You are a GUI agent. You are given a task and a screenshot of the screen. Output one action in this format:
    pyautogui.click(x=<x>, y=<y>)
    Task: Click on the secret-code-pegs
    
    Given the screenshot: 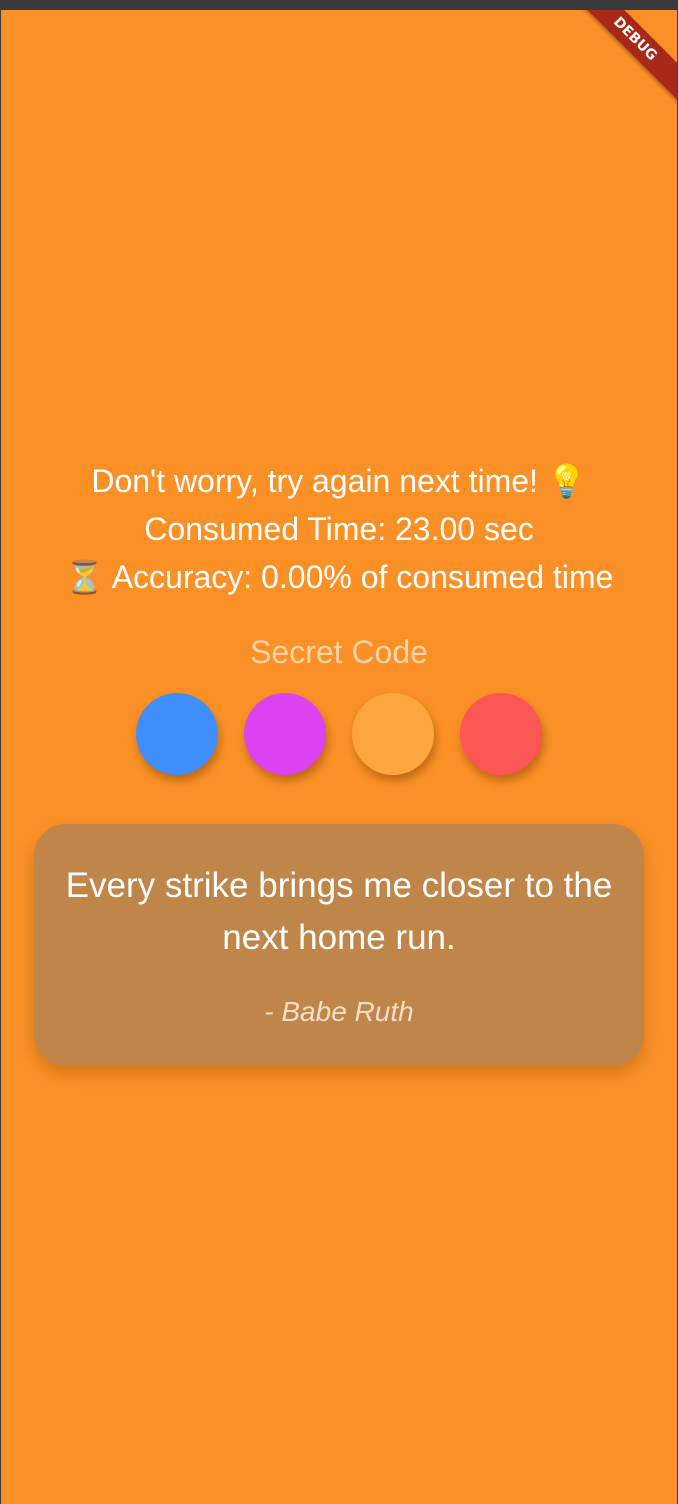 What is the action you would take?
    pyautogui.click(x=339, y=735)
    